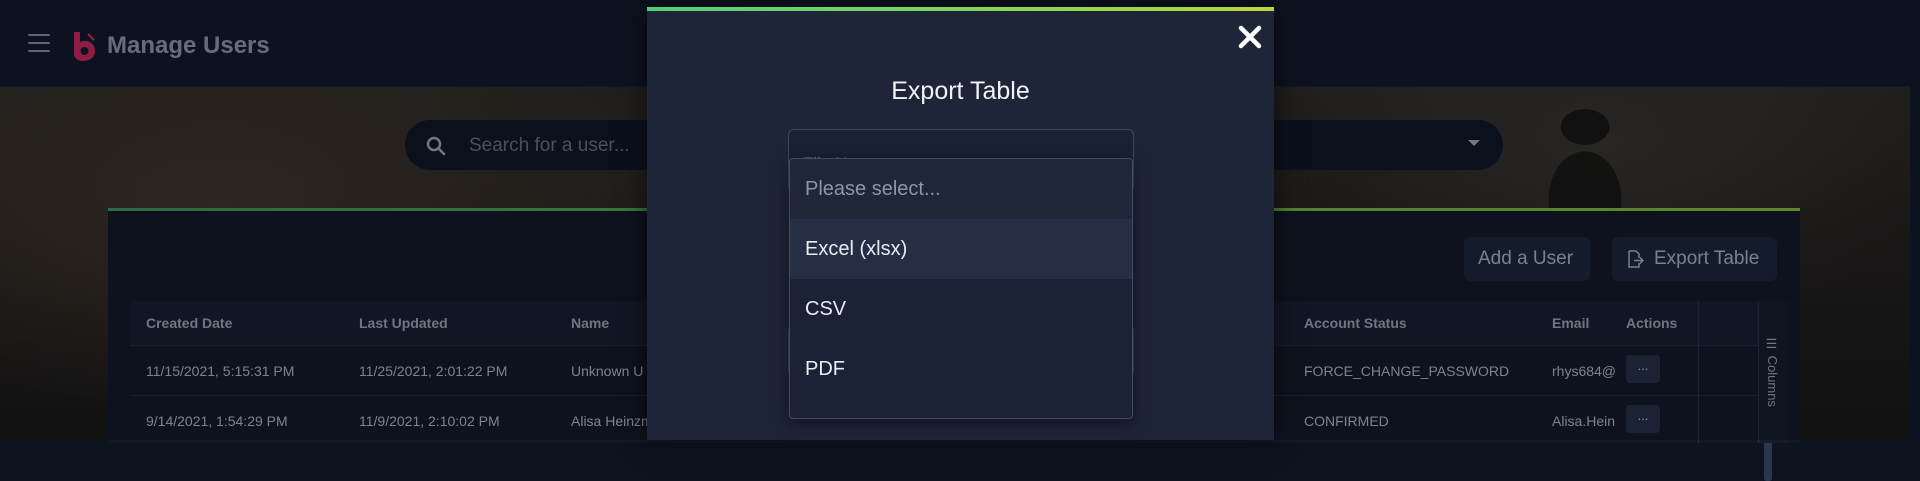  Describe the element at coordinates (1250, 37) in the screenshot. I see `close-icon` at that location.